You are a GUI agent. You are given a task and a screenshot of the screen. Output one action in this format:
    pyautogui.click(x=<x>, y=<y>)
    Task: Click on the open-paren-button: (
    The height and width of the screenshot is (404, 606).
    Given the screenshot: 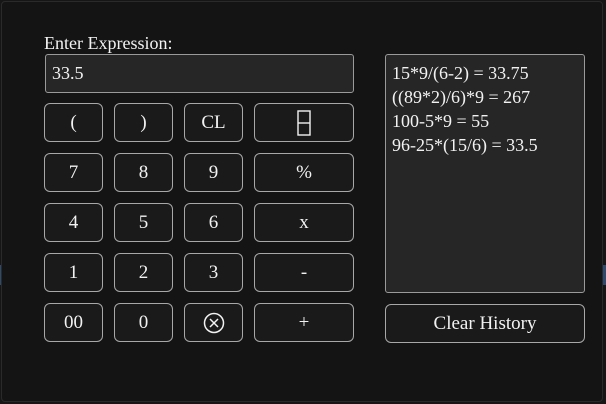 What is the action you would take?
    pyautogui.click(x=73, y=122)
    